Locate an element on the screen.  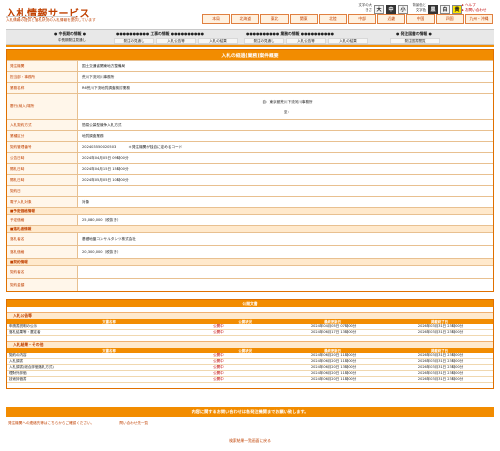
region-tab: 九州・沖縄 is located at coordinates (479, 19).